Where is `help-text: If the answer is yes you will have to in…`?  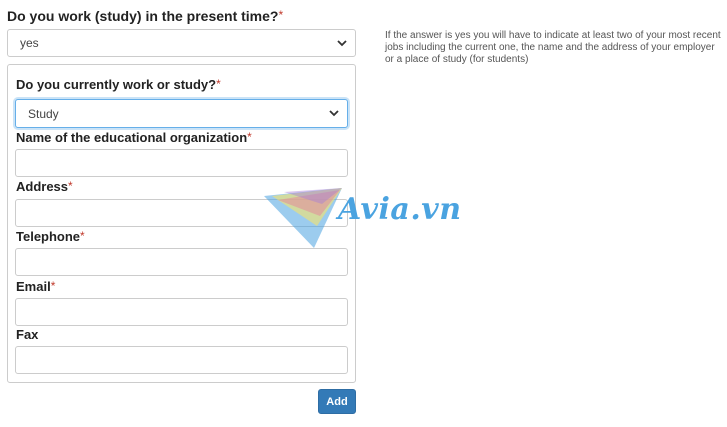 help-text: If the answer is yes you will have to in… is located at coordinates (553, 47).